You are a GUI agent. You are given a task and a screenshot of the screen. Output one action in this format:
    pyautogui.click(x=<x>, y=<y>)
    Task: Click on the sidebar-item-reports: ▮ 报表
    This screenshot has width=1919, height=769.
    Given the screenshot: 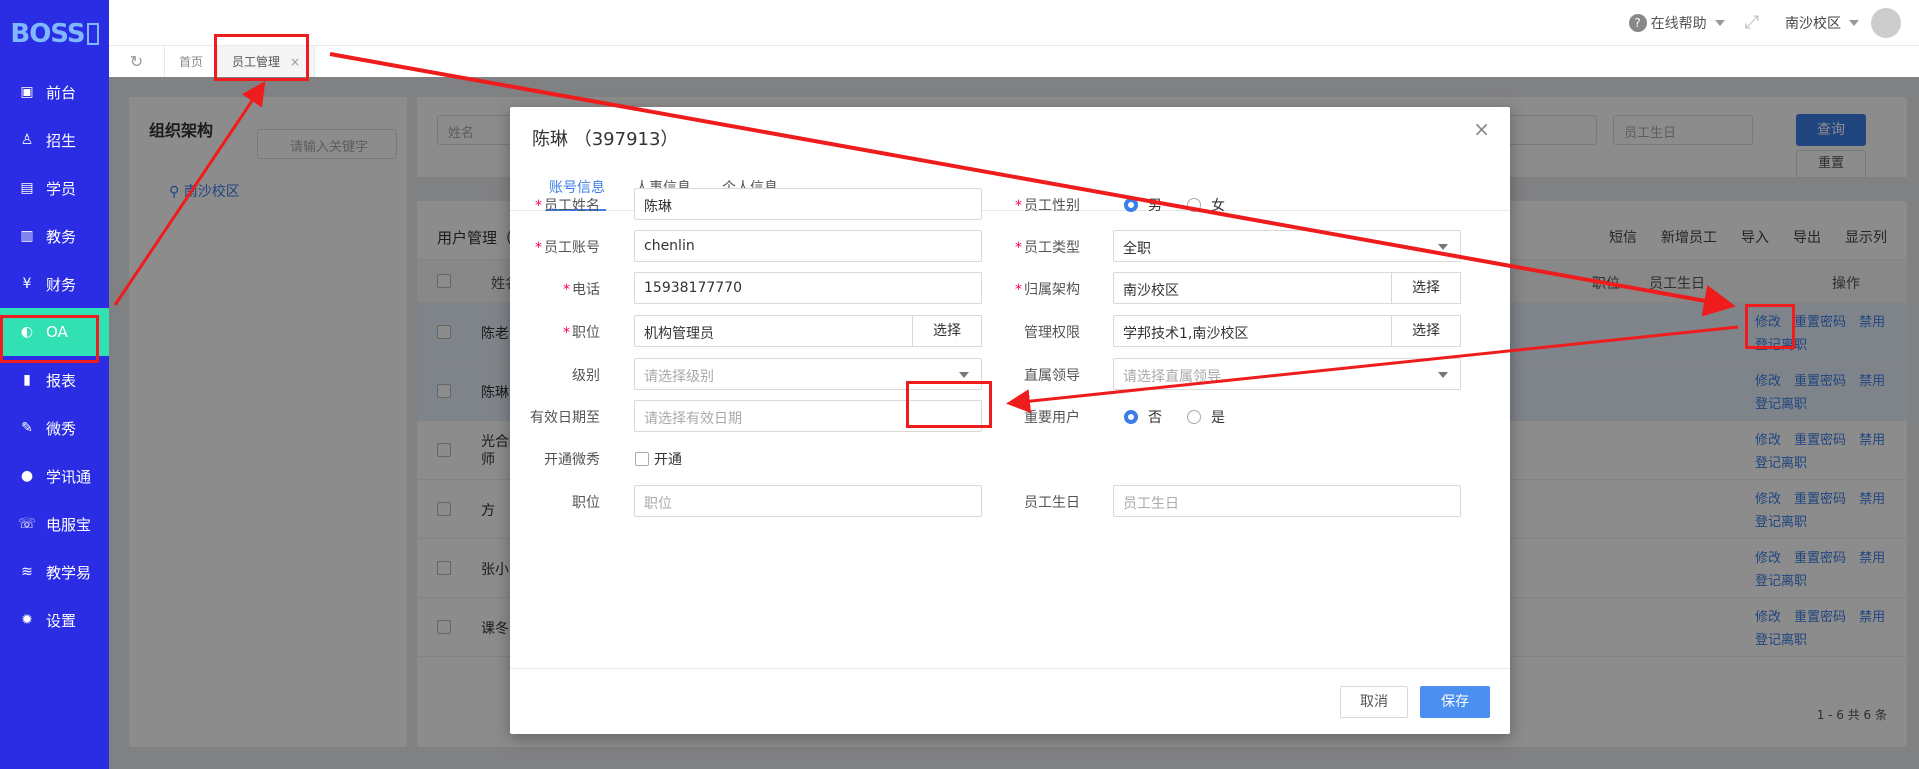 What is the action you would take?
    pyautogui.click(x=54, y=380)
    